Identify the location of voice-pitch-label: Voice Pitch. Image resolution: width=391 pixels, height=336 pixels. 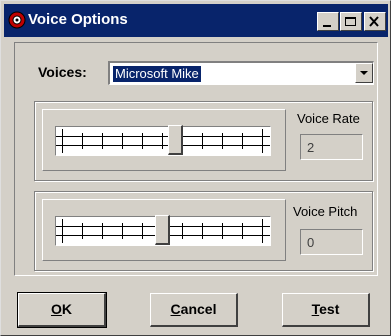
(325, 211).